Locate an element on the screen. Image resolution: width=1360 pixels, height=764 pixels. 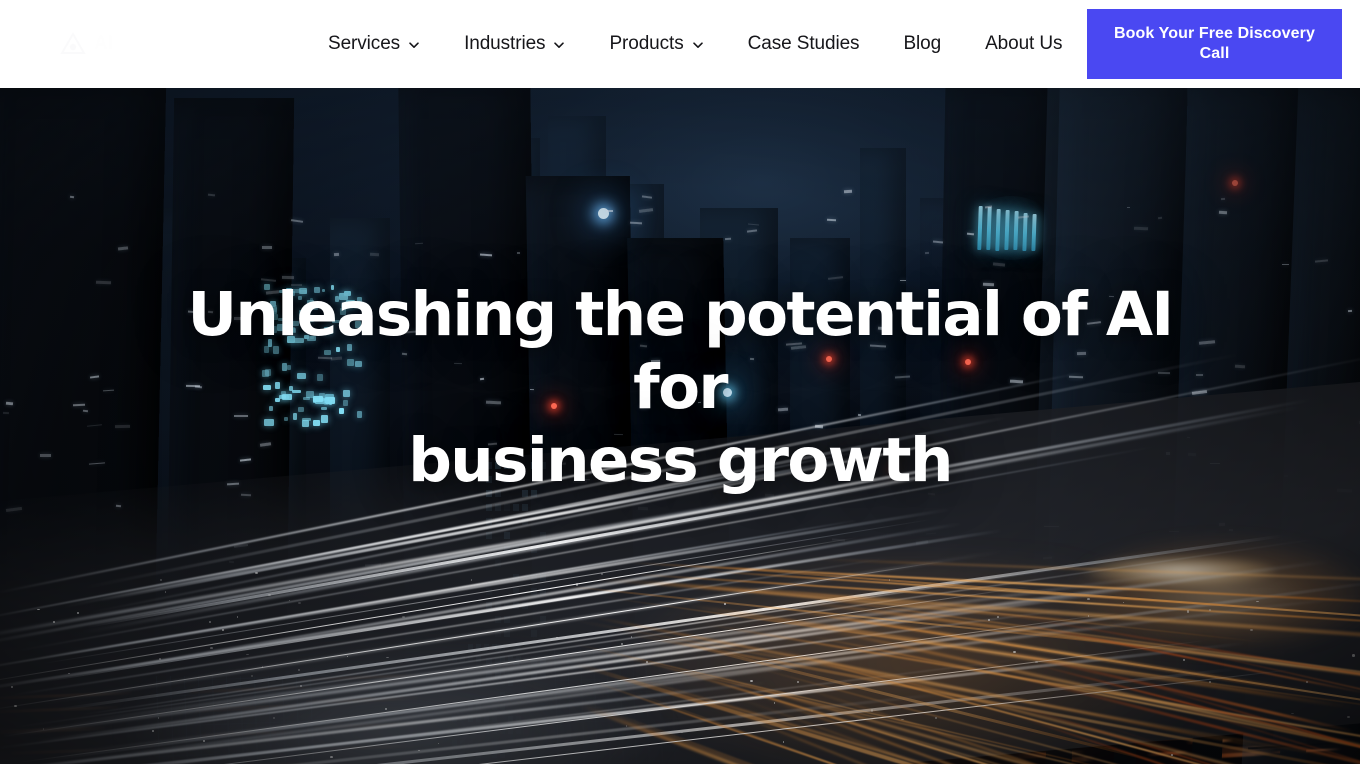
company-logo-mark-icon is located at coordinates (73, 44).